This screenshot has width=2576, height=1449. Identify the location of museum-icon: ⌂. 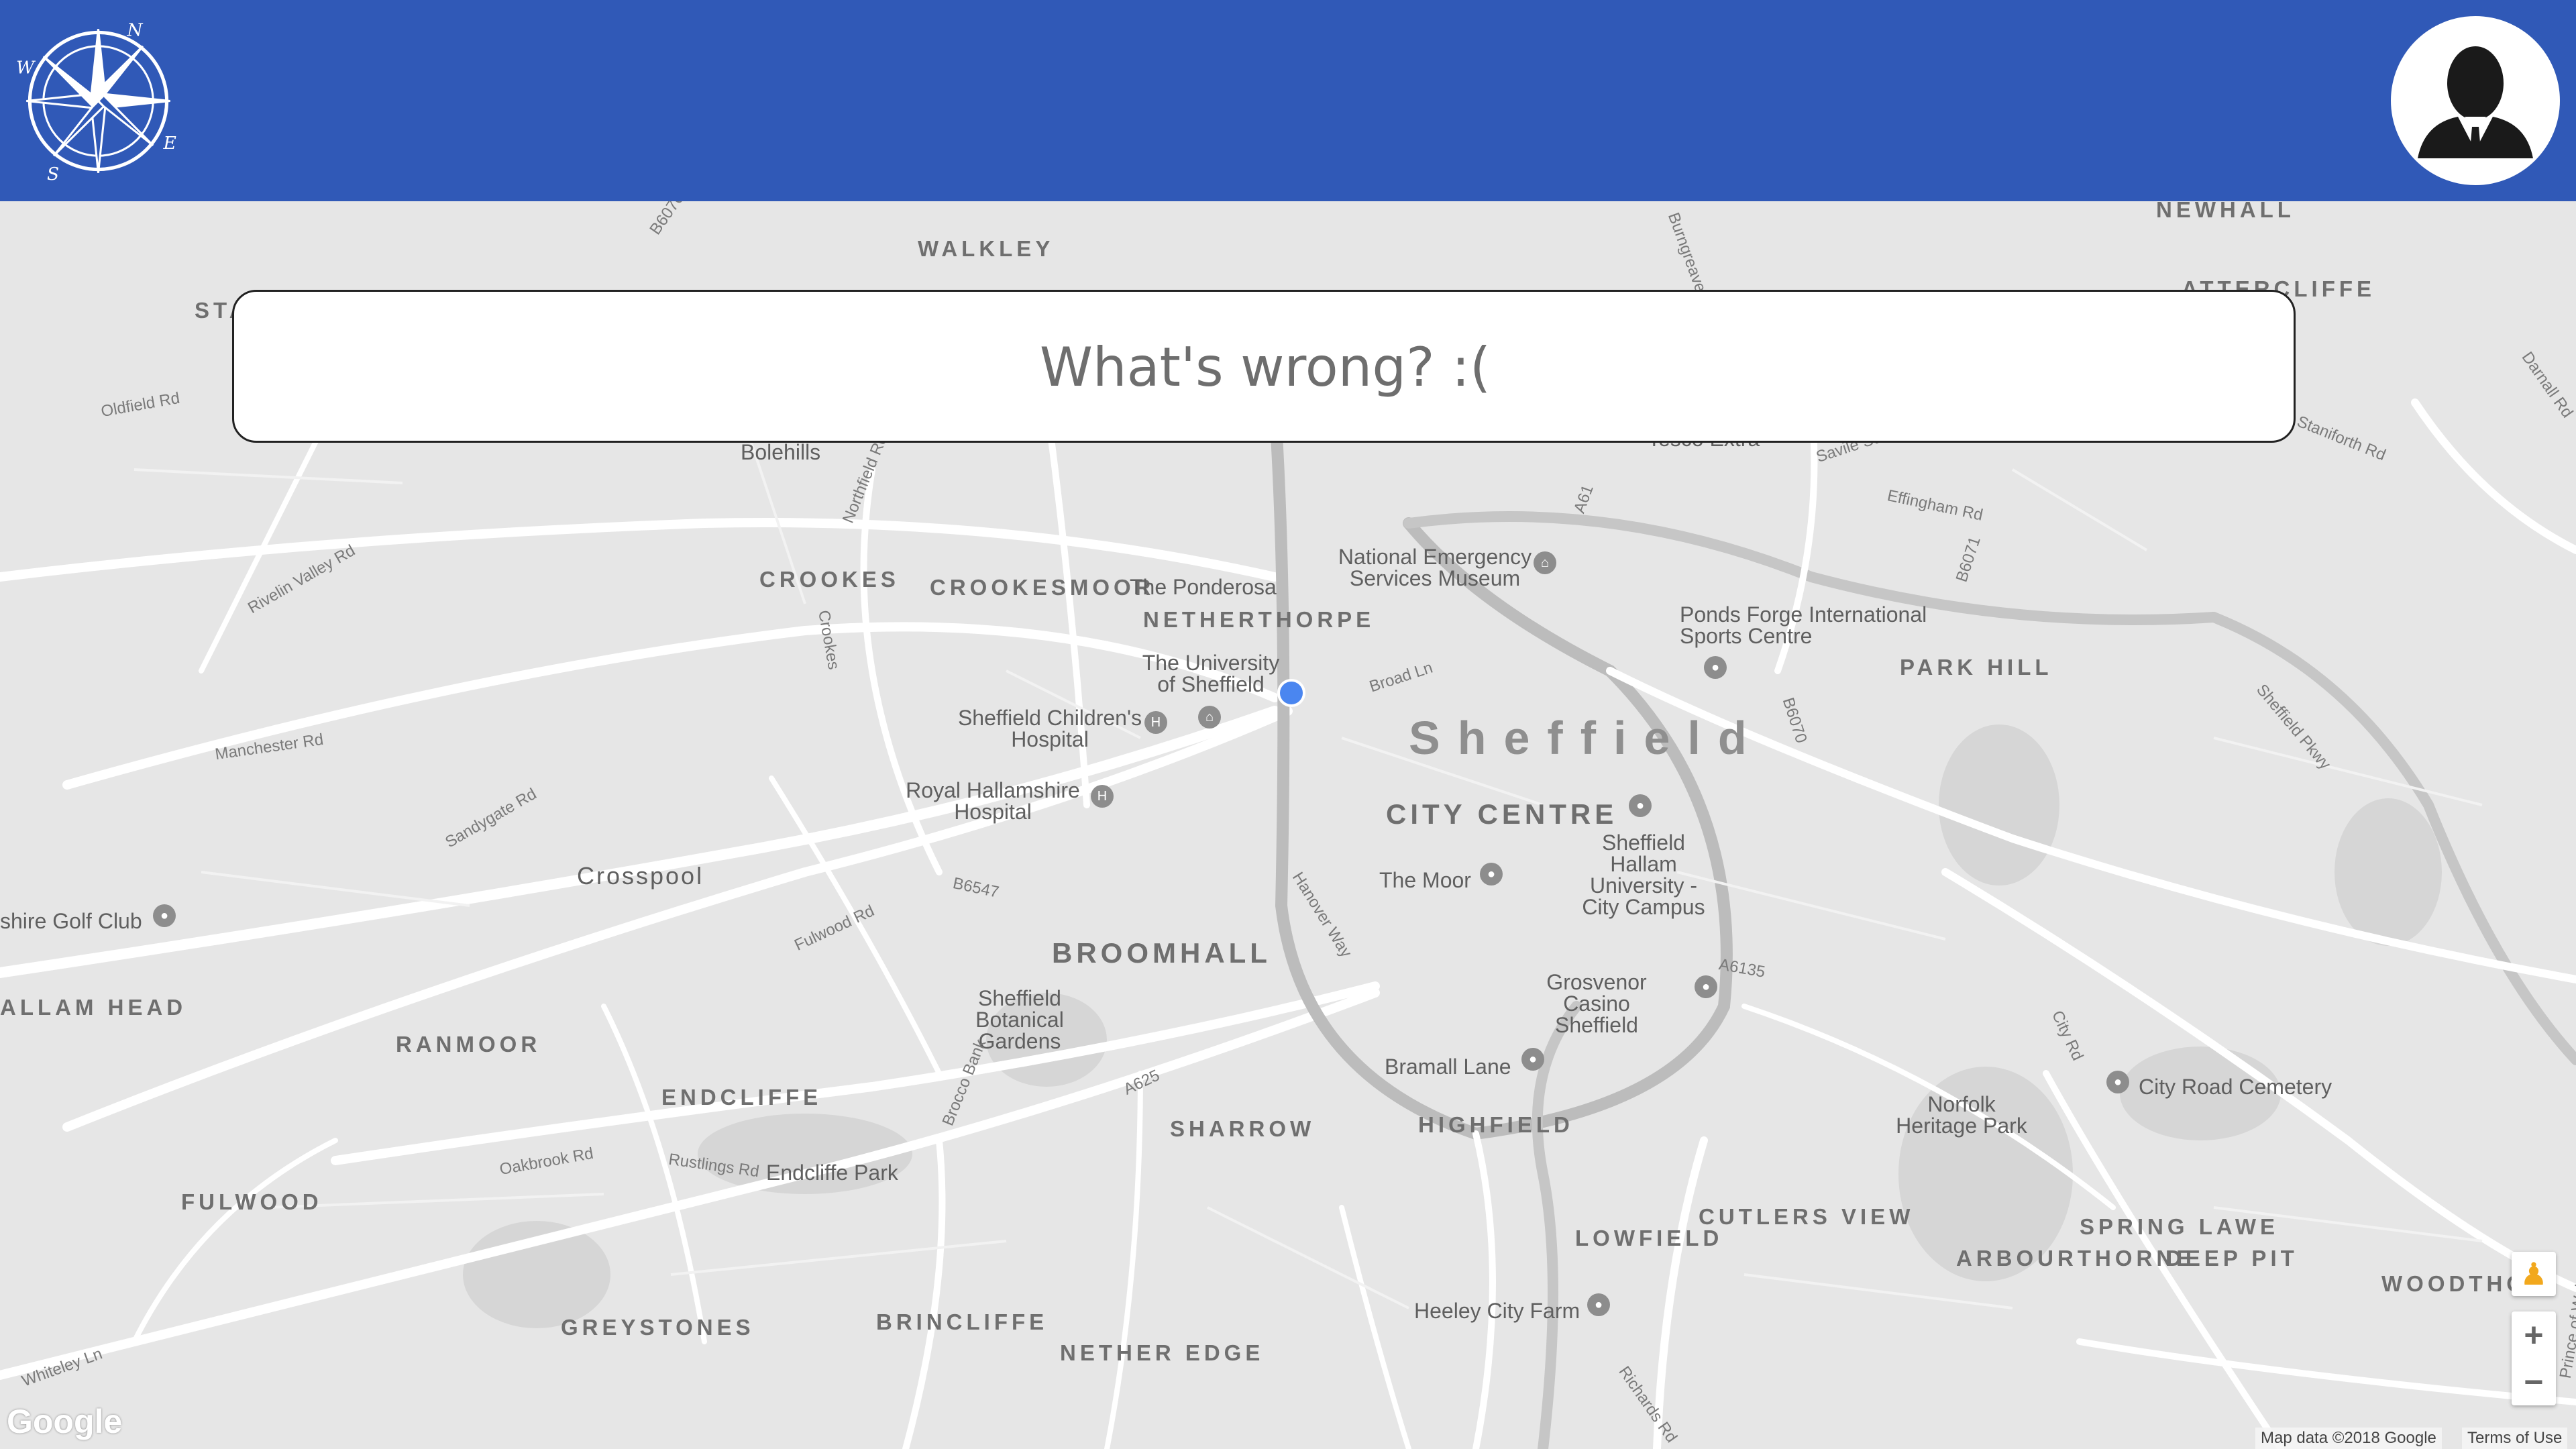
(1545, 562).